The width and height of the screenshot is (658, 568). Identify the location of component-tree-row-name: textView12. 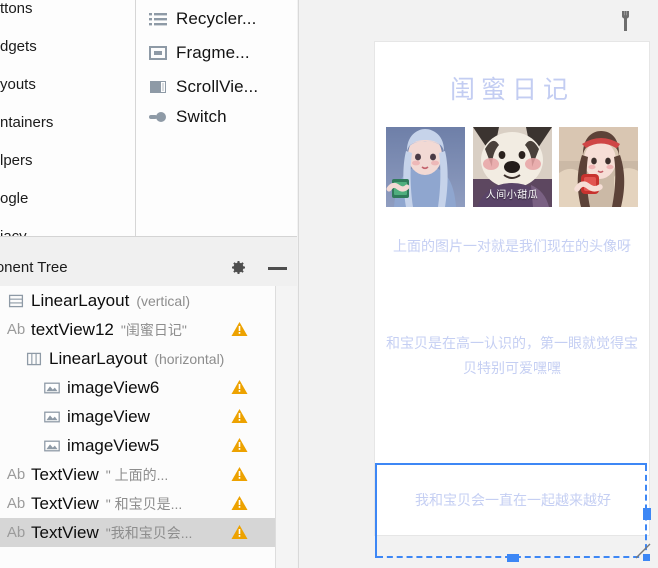
(72, 329).